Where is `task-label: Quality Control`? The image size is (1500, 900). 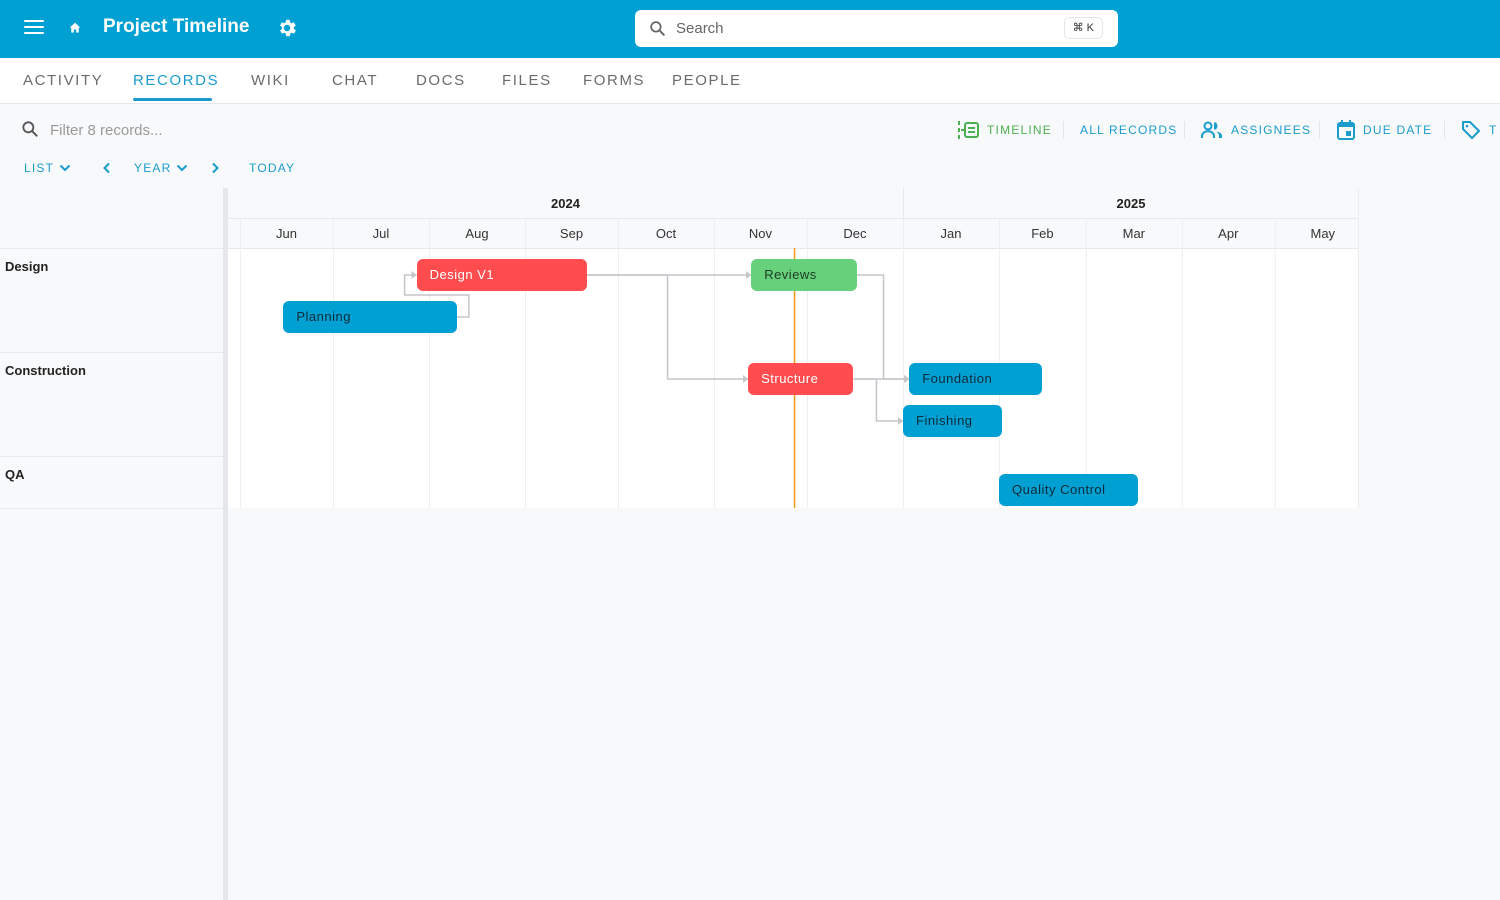
task-label: Quality Control is located at coordinates (1059, 489).